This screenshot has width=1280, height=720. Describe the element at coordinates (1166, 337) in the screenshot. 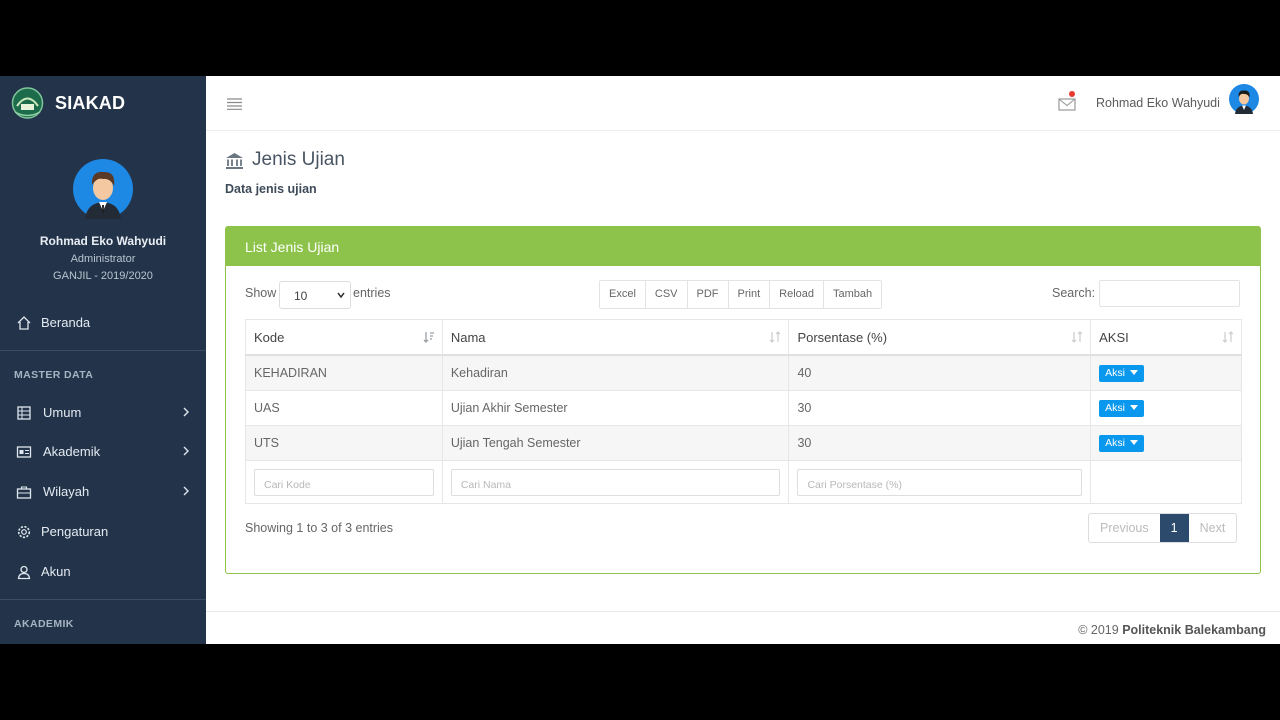

I see `column-header-aksi: AKSI` at that location.